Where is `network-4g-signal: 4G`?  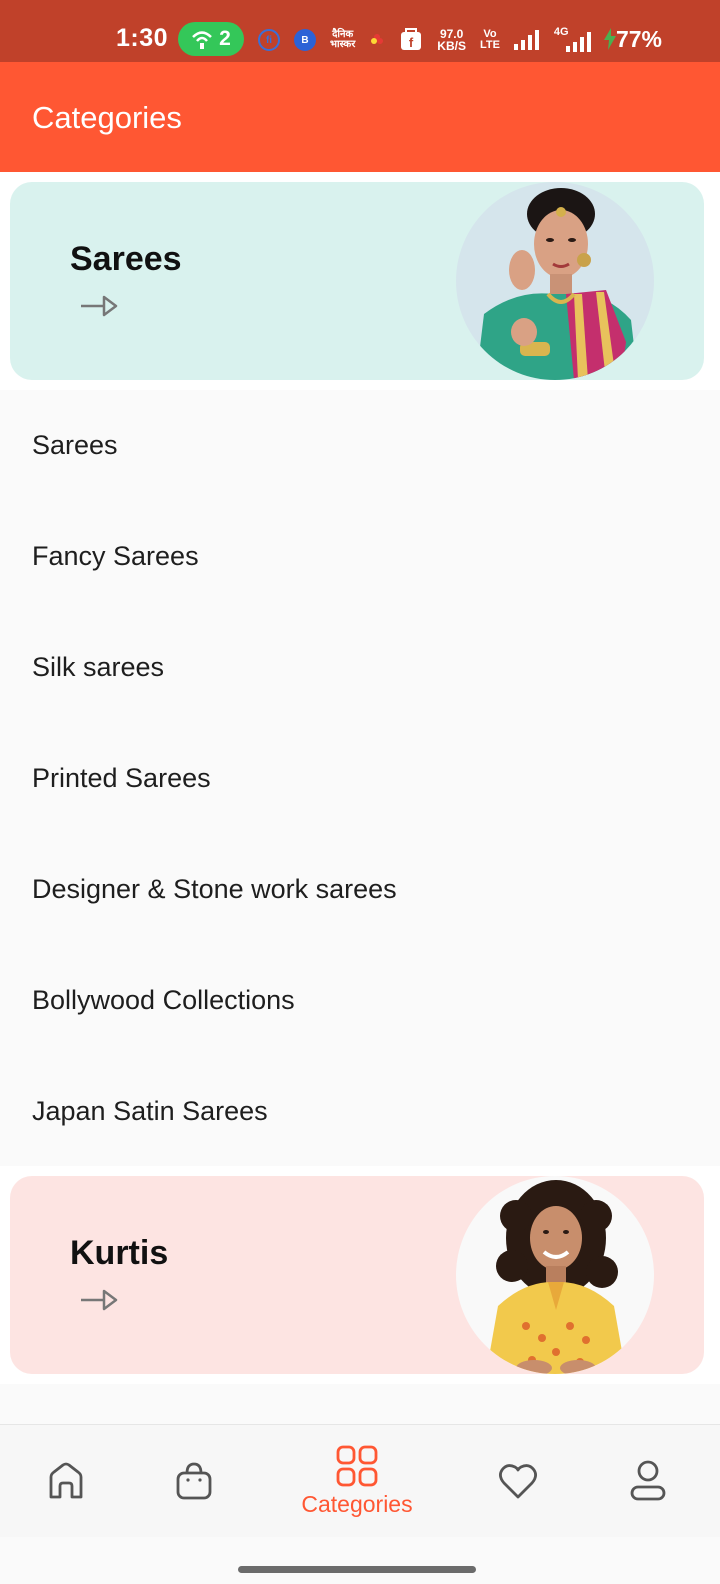
network-4g-signal: 4G is located at coordinates (573, 39).